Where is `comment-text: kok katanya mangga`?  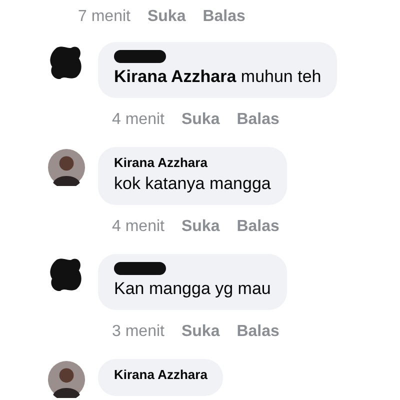
comment-text: kok katanya mangga is located at coordinates (192, 184).